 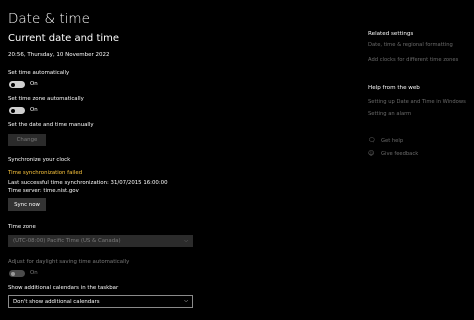 I want to click on set-timezone-auto-state: On, so click(x=34, y=110).